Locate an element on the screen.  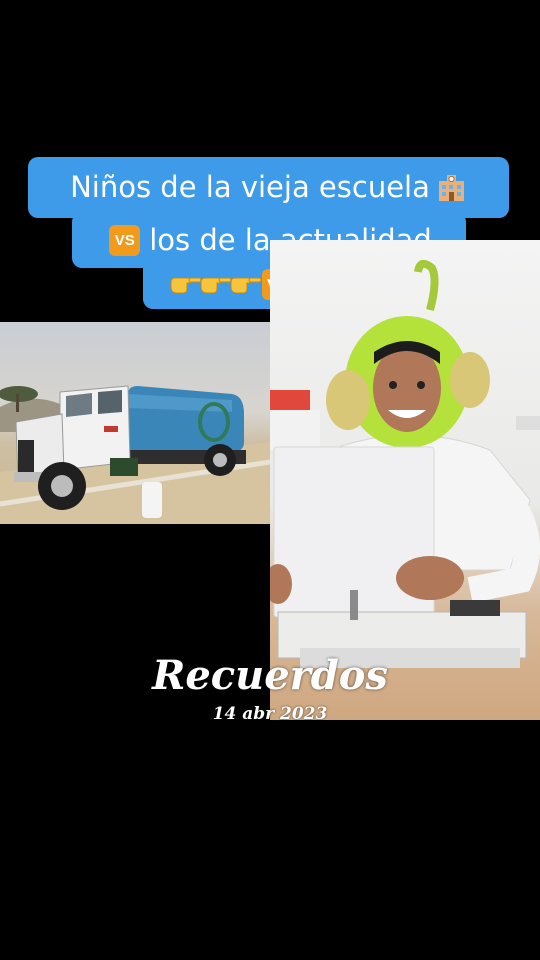
memories-date: 14 abr 2023 is located at coordinates (270, 714).